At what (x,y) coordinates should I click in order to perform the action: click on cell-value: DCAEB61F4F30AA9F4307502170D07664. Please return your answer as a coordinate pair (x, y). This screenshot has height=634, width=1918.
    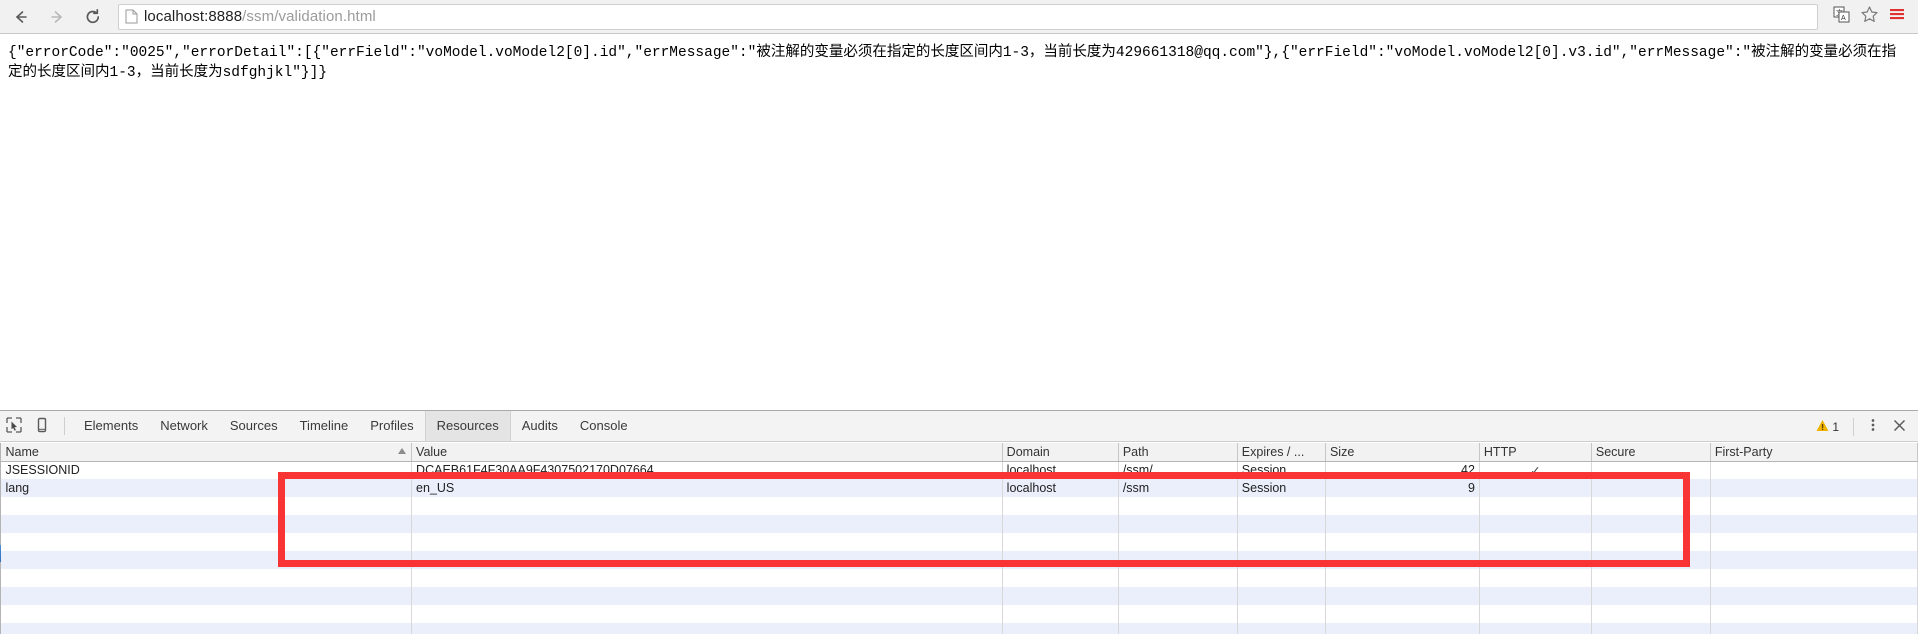
    Looking at the image, I should click on (707, 470).